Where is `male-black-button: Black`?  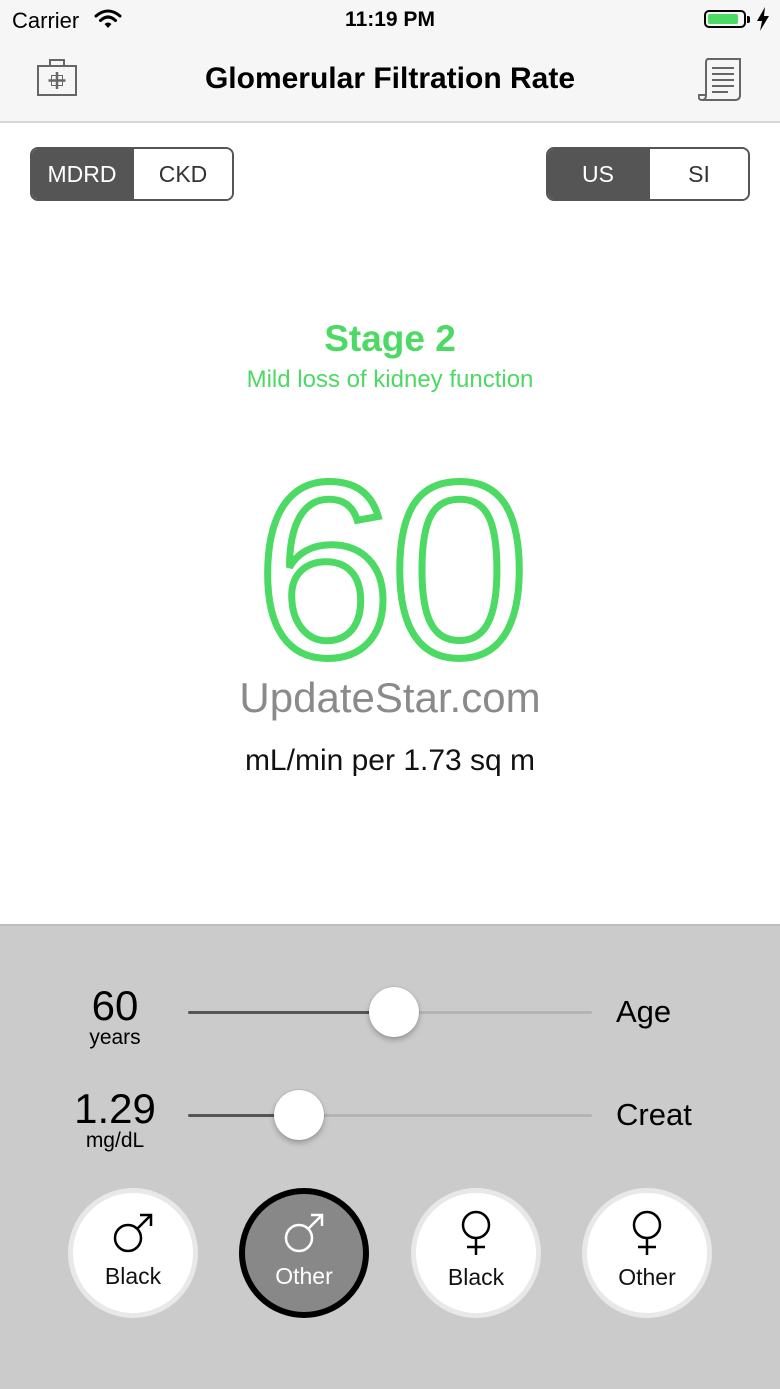 male-black-button: Black is located at coordinates (133, 1253).